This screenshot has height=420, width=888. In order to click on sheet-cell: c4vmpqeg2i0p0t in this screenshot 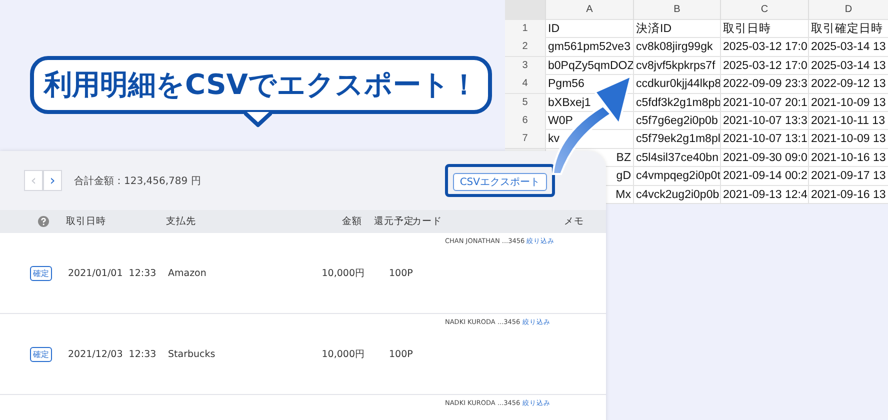, I will do `click(676, 176)`.